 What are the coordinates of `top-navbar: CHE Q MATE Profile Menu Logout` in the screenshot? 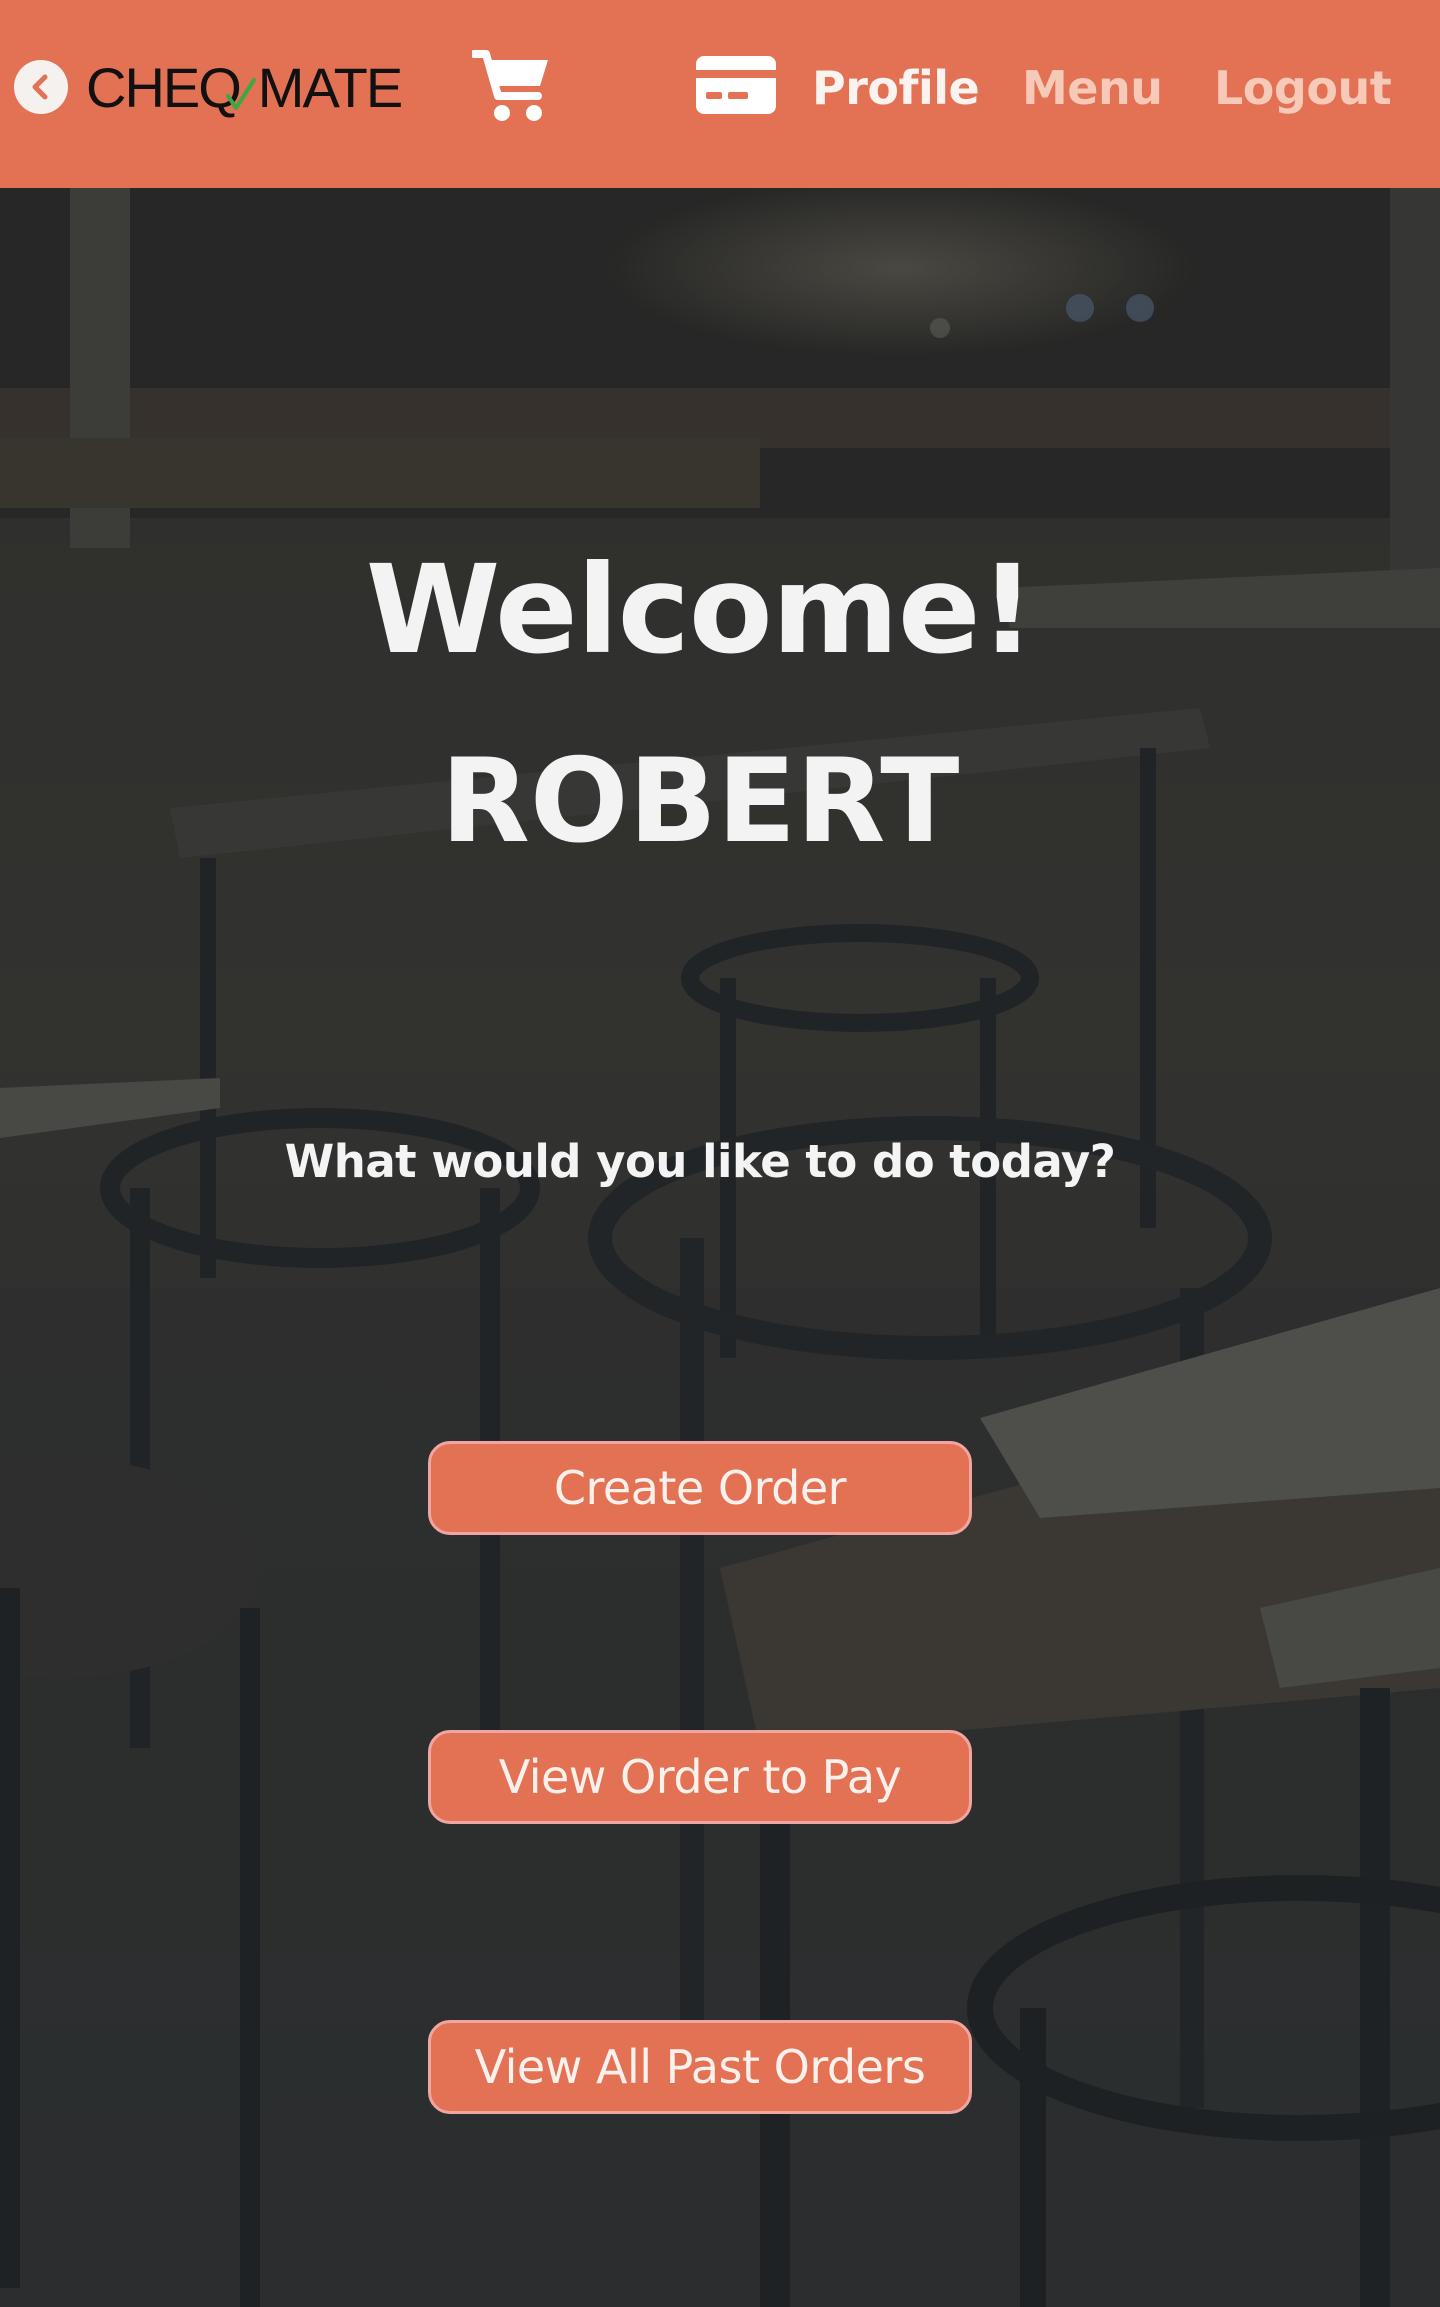 It's located at (720, 94).